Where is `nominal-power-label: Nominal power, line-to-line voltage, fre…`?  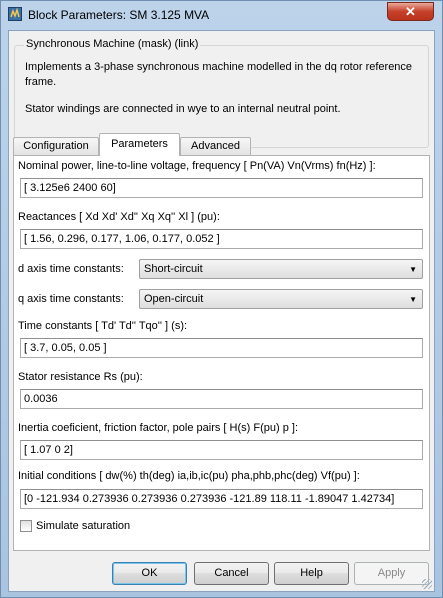 nominal-power-label: Nominal power, line-to-line voltage, fre… is located at coordinates (197, 166).